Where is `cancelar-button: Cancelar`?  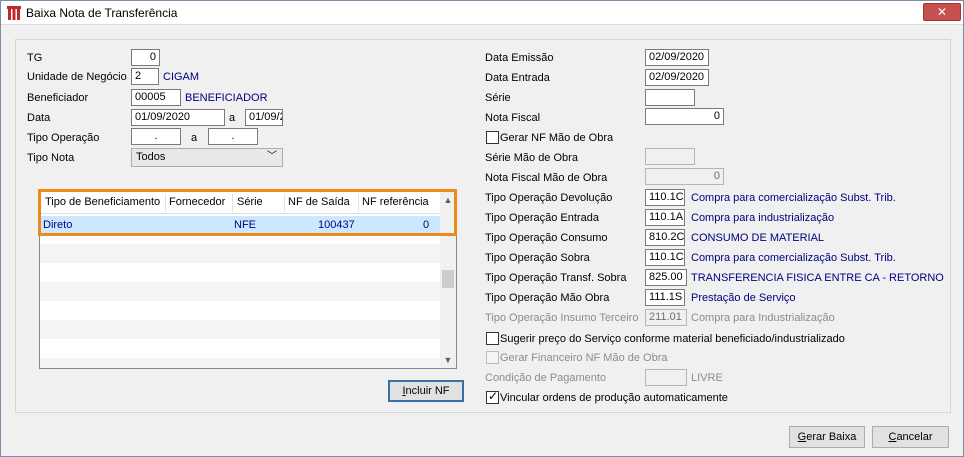 cancelar-button: Cancelar is located at coordinates (910, 437).